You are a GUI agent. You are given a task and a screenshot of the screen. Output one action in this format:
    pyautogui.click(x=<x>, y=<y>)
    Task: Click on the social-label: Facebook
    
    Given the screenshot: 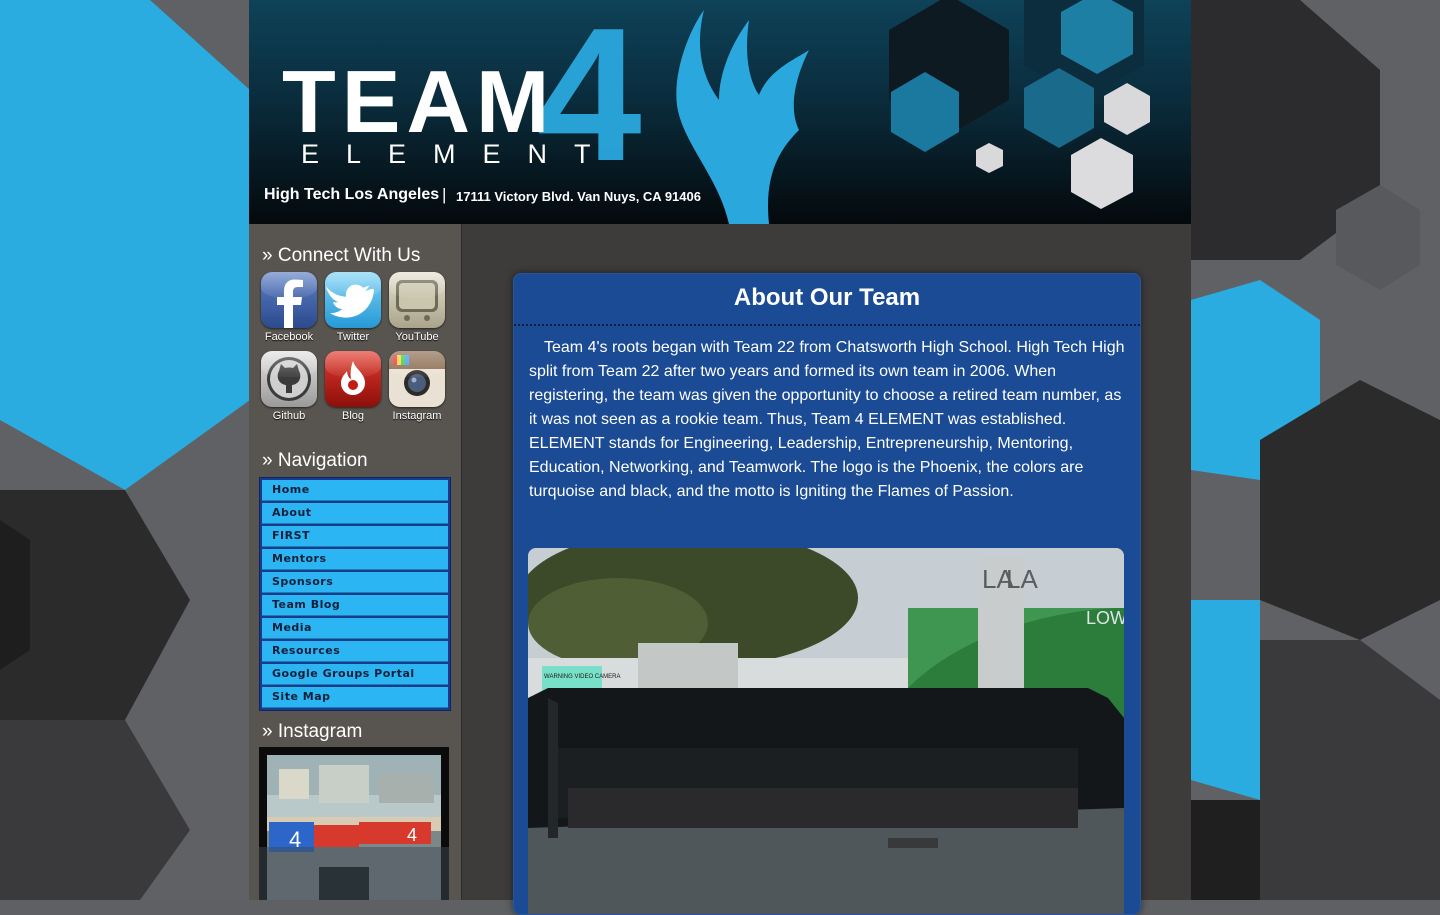 What is the action you would take?
    pyautogui.click(x=289, y=337)
    